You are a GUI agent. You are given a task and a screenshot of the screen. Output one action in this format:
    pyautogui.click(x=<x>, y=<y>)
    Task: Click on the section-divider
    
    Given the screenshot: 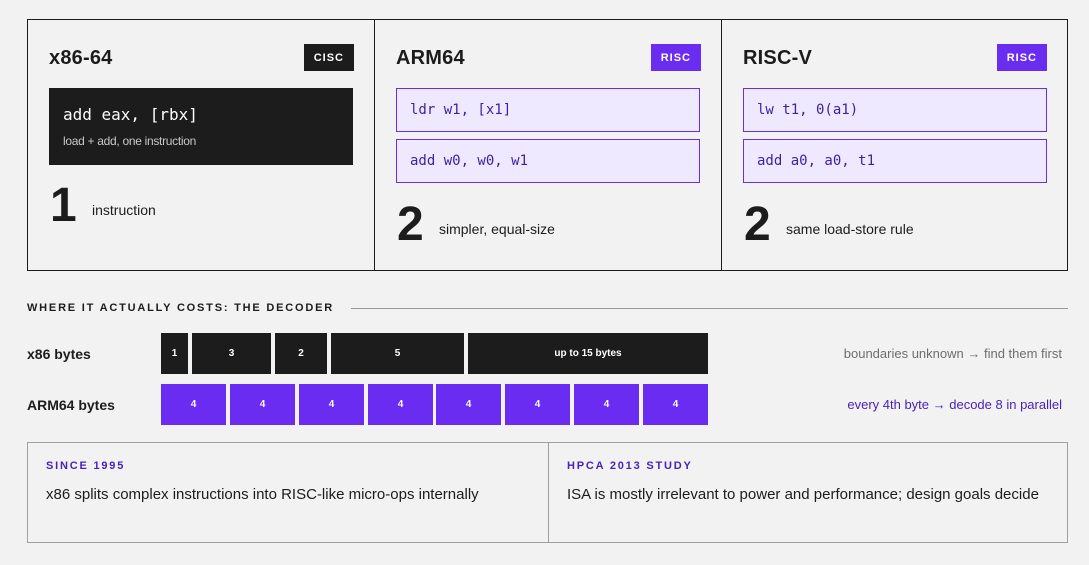 What is the action you would take?
    pyautogui.click(x=709, y=308)
    